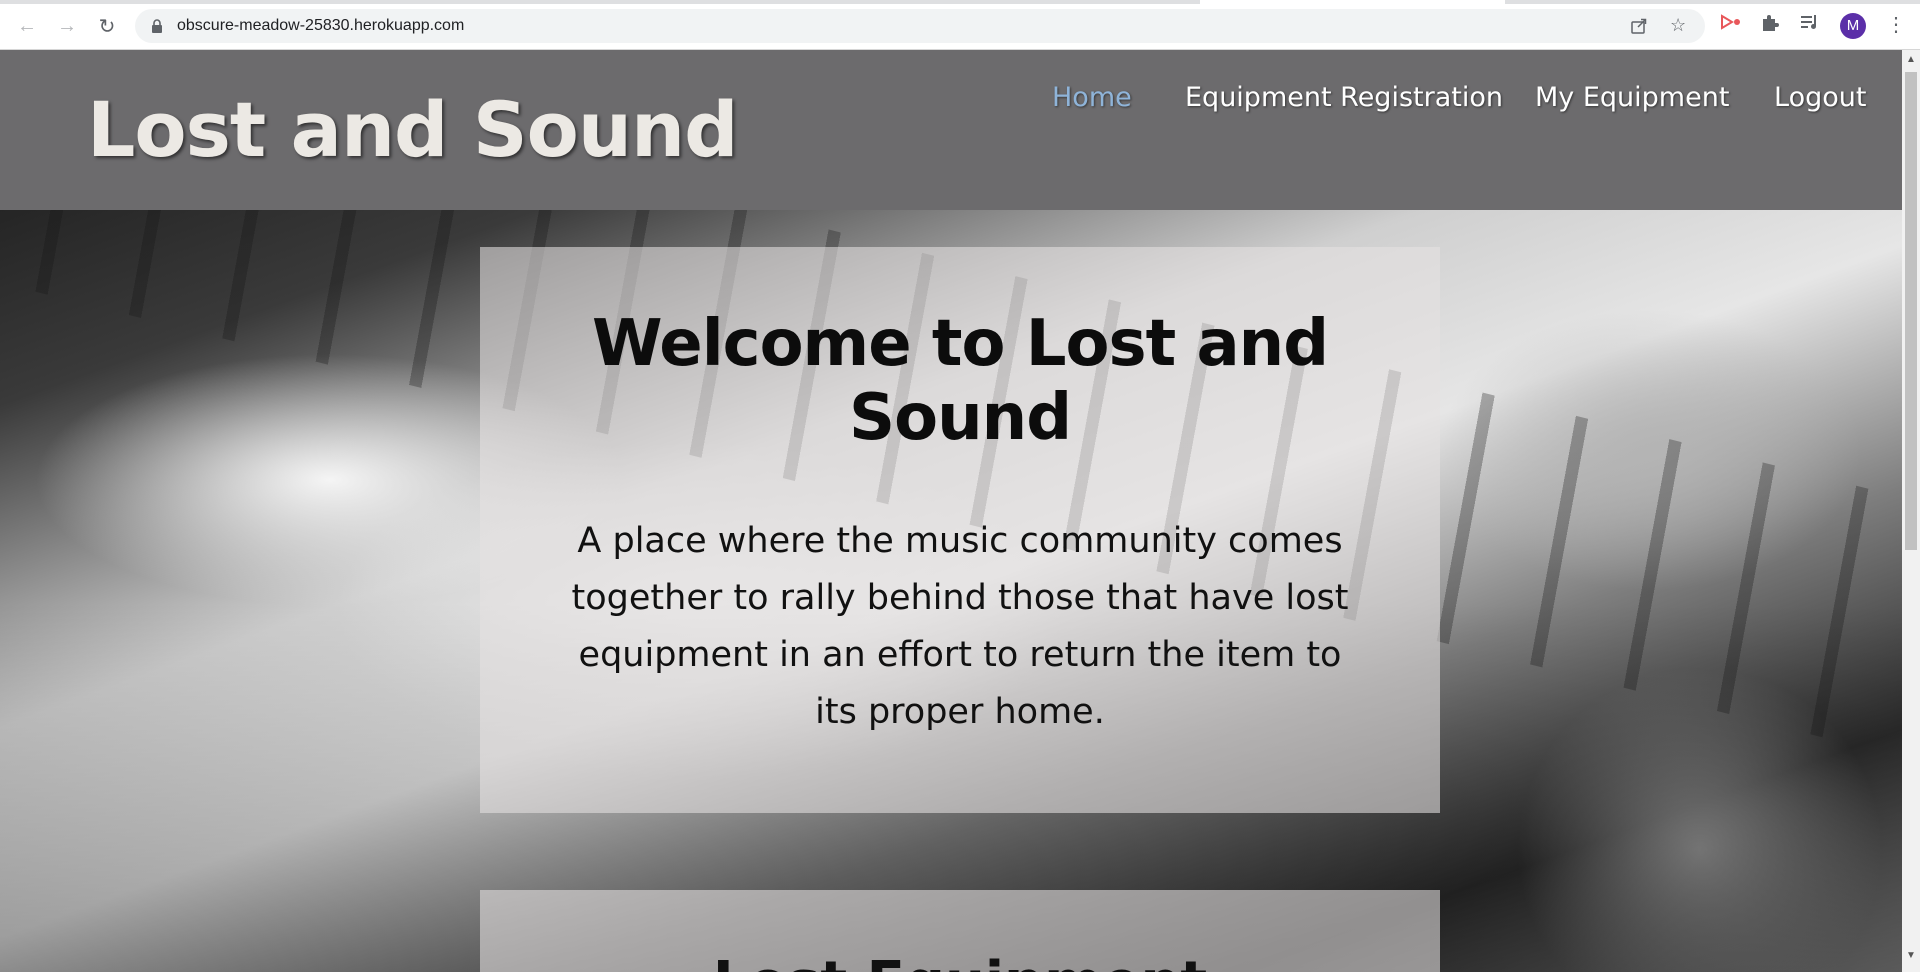 This screenshot has height=972, width=1920. Describe the element at coordinates (27, 26) in the screenshot. I see `back-icon: ←` at that location.